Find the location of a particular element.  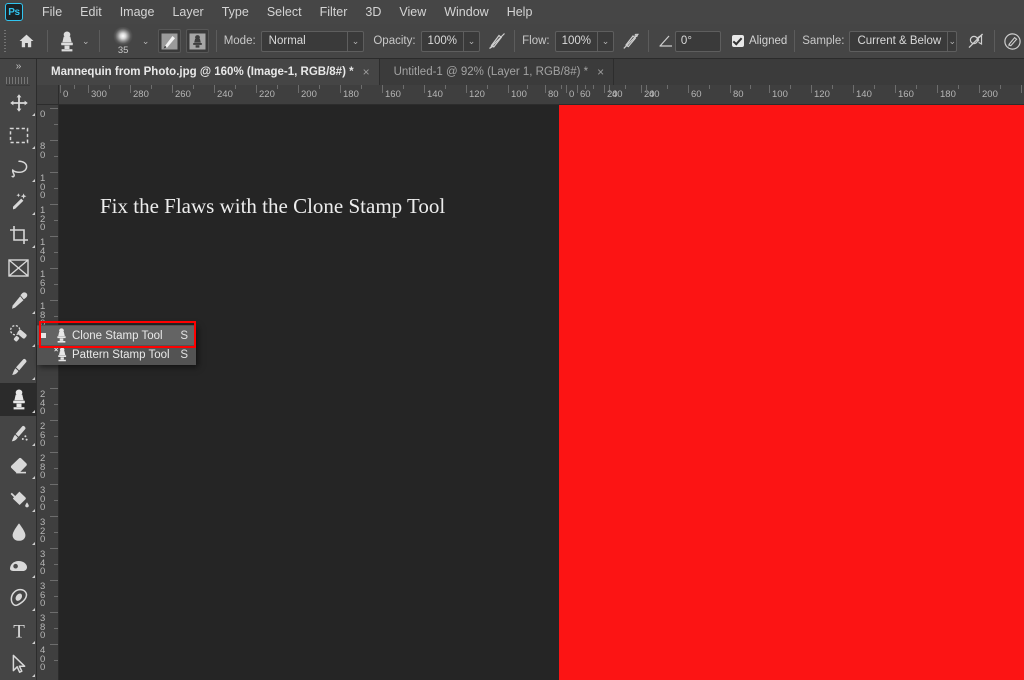

flow-chevron-down-icon: ⌄ is located at coordinates (605, 41).